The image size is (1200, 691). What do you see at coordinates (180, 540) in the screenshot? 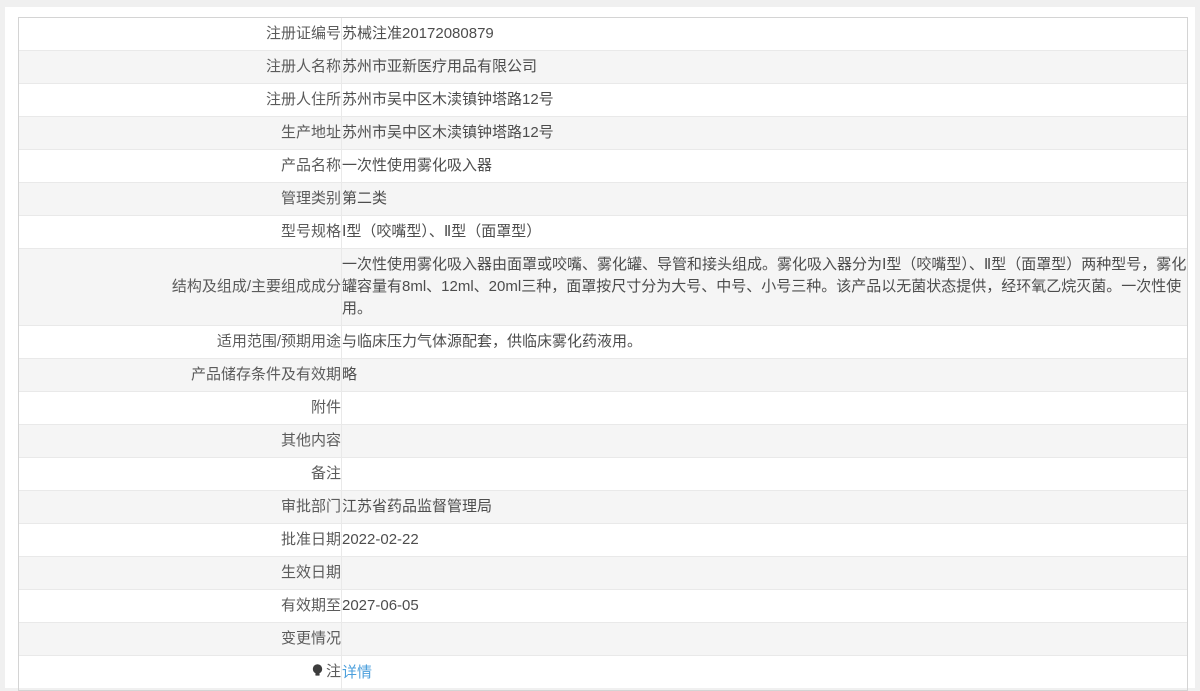
I see `row-label: 批准日期` at bounding box center [180, 540].